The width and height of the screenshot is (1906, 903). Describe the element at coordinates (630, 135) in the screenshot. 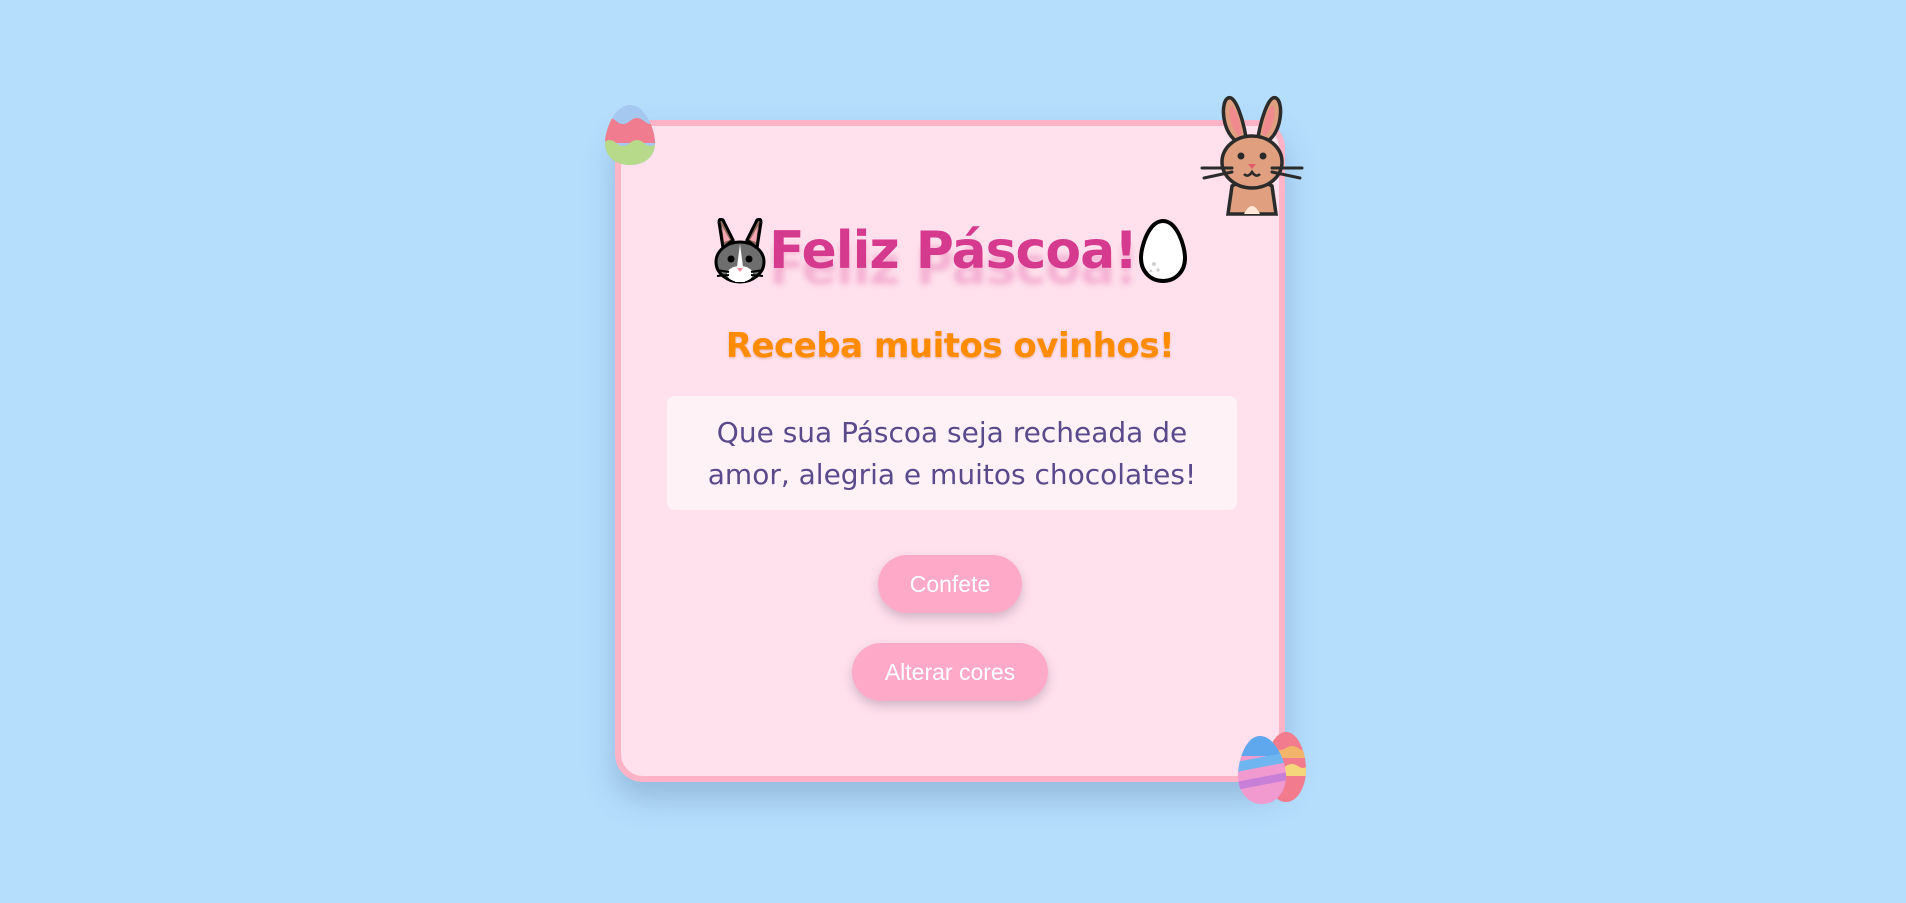

I see `easter-egg-icon` at that location.